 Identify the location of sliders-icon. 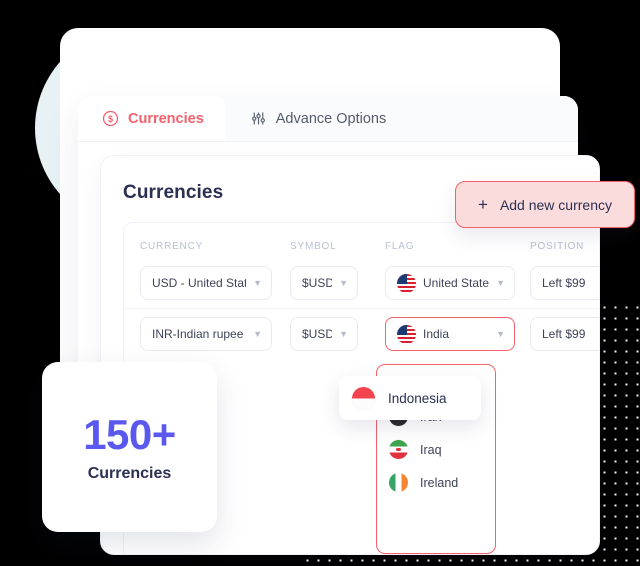
(258, 118).